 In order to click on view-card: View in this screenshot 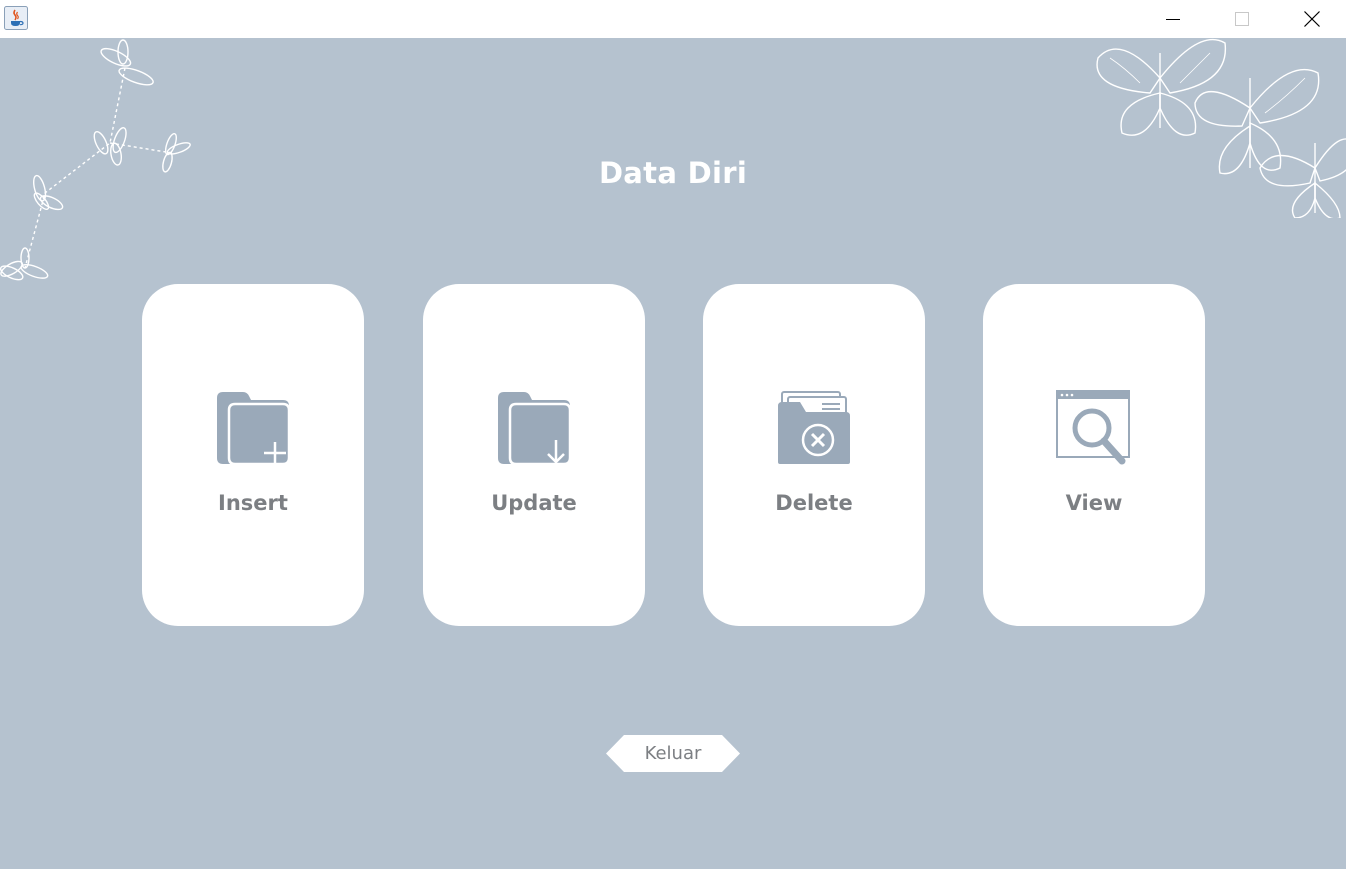, I will do `click(1094, 455)`.